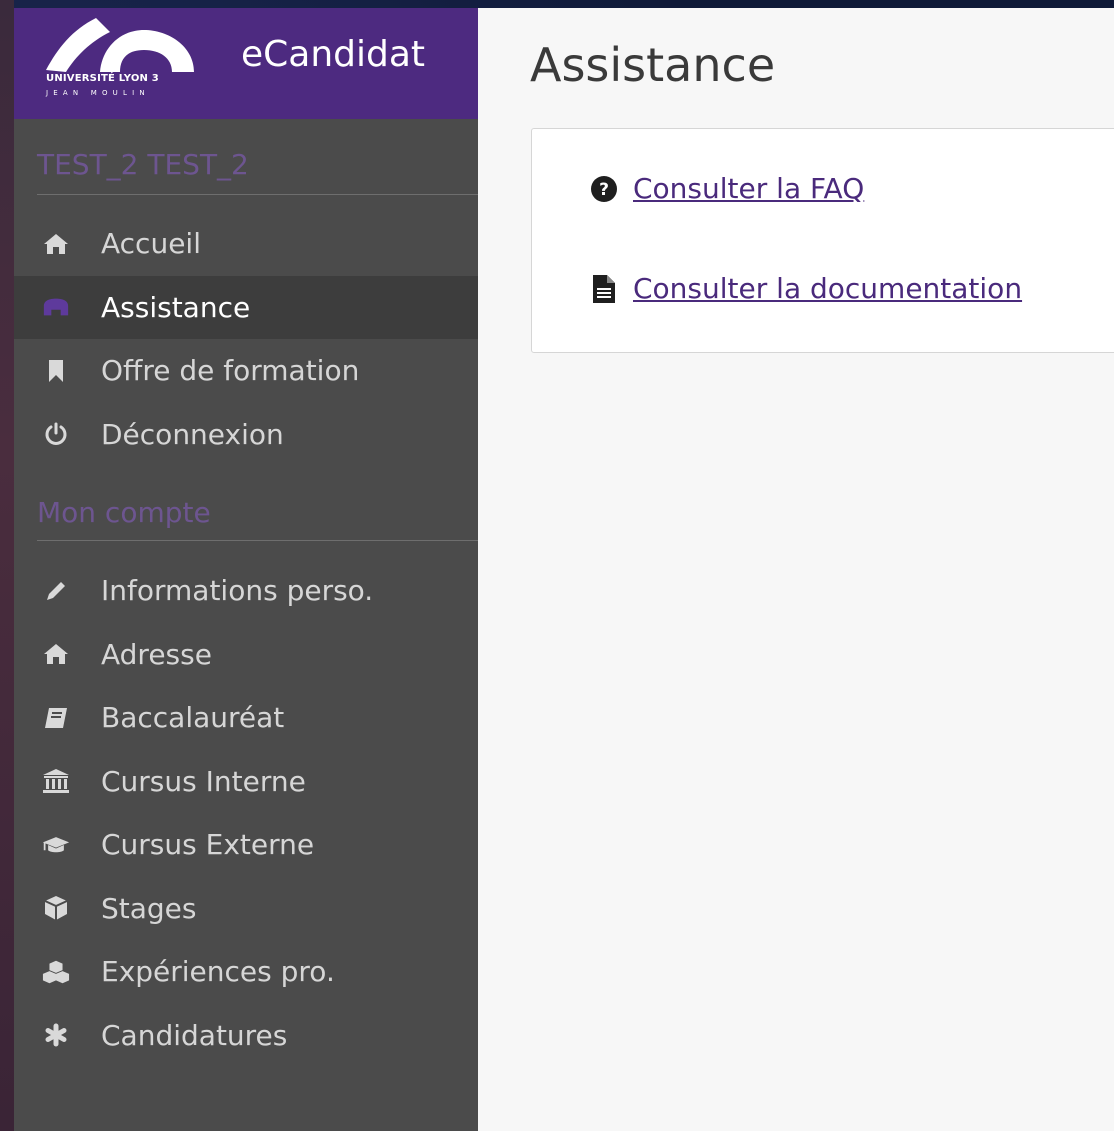 This screenshot has width=1114, height=1131. Describe the element at coordinates (748, 188) in the screenshot. I see `faq-link: Consulter la FAQ` at that location.